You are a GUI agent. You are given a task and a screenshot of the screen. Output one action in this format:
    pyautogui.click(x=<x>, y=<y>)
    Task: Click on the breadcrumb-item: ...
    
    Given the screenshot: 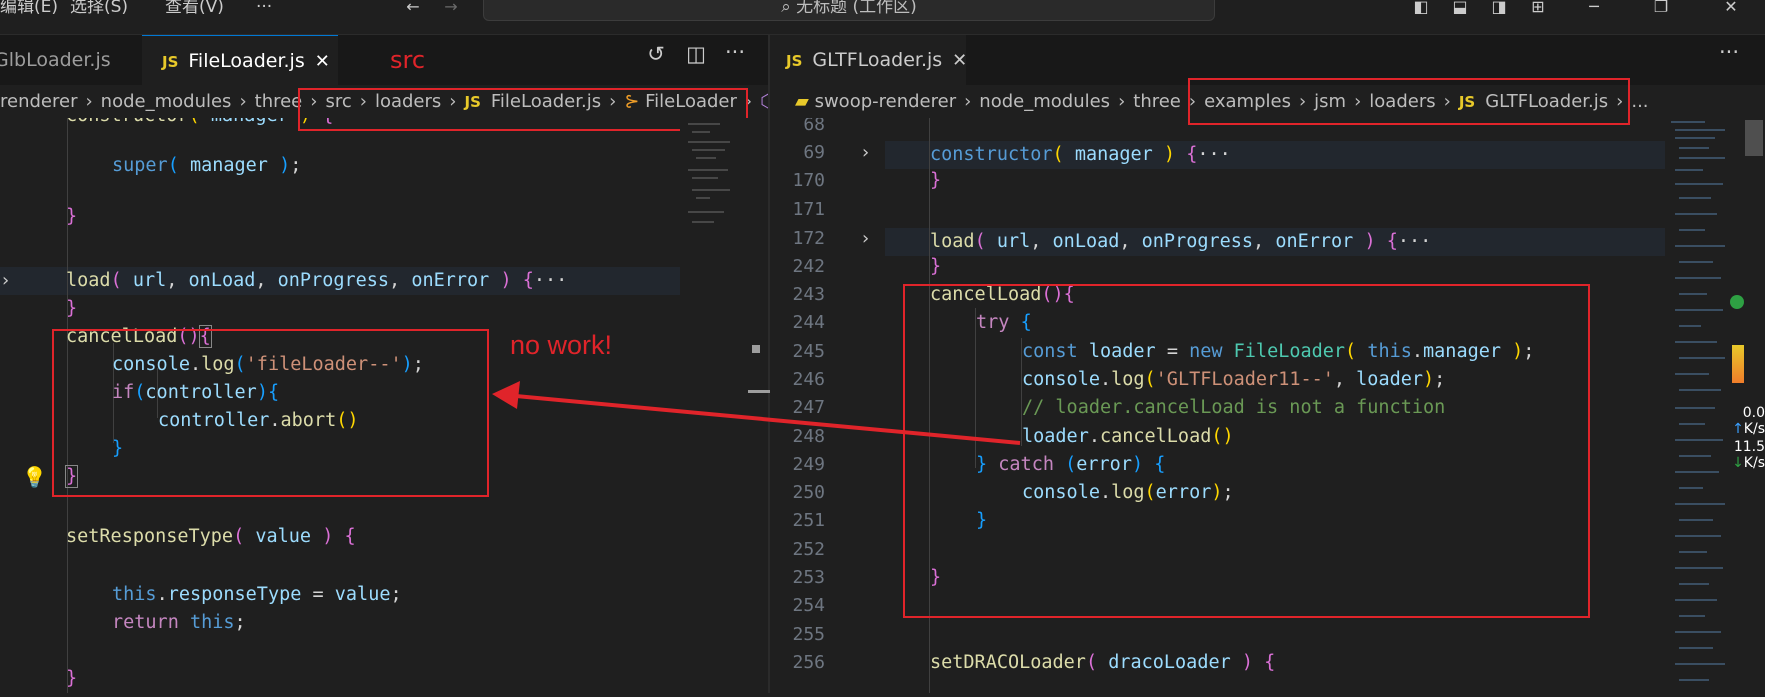 What is the action you would take?
    pyautogui.click(x=1639, y=101)
    